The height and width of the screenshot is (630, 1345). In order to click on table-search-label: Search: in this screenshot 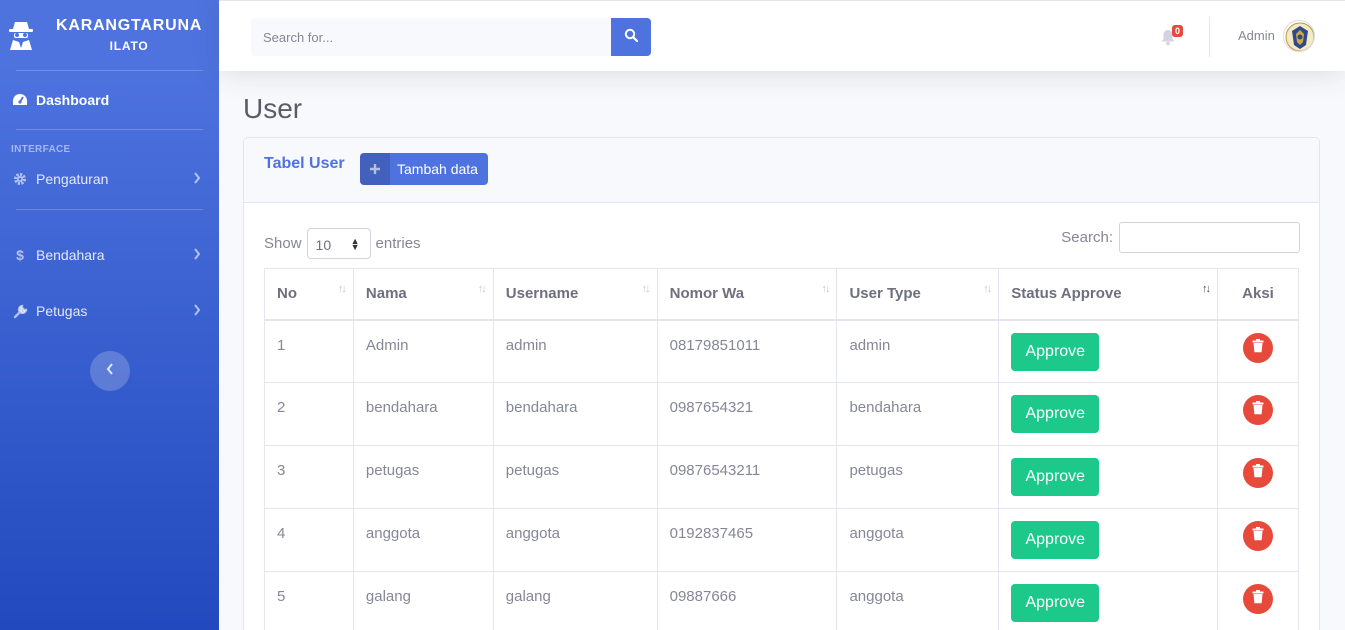, I will do `click(1087, 237)`.